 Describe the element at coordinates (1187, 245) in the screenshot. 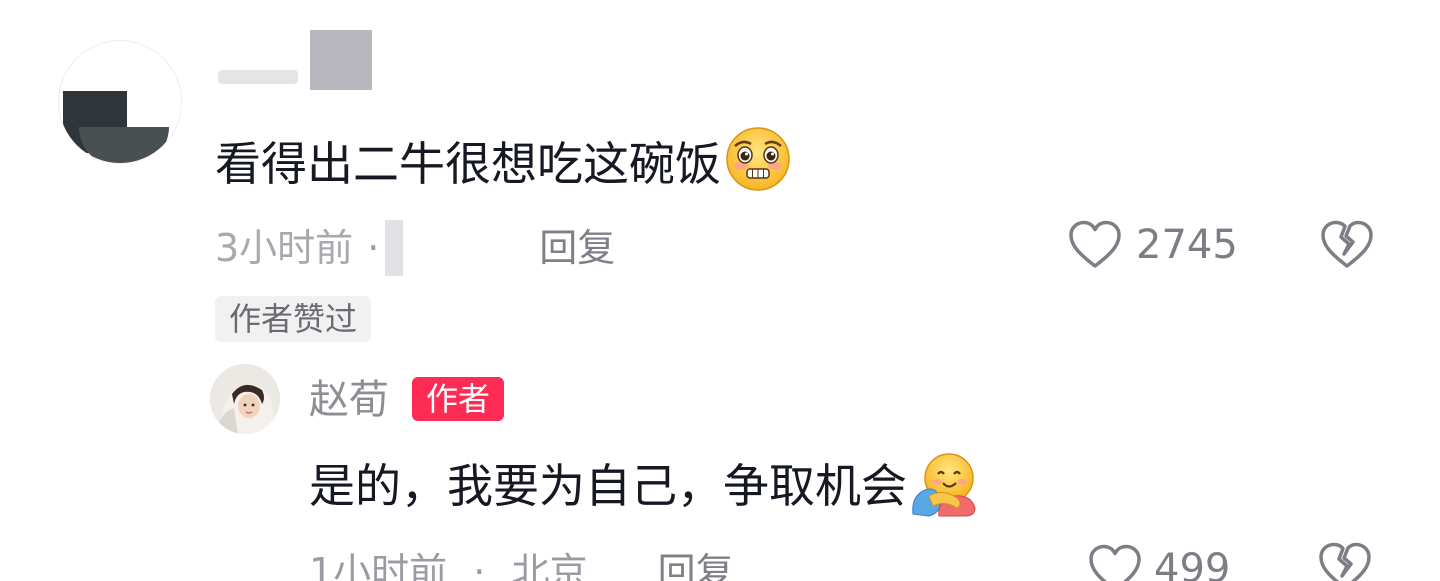

I see `like-count: 2745` at that location.